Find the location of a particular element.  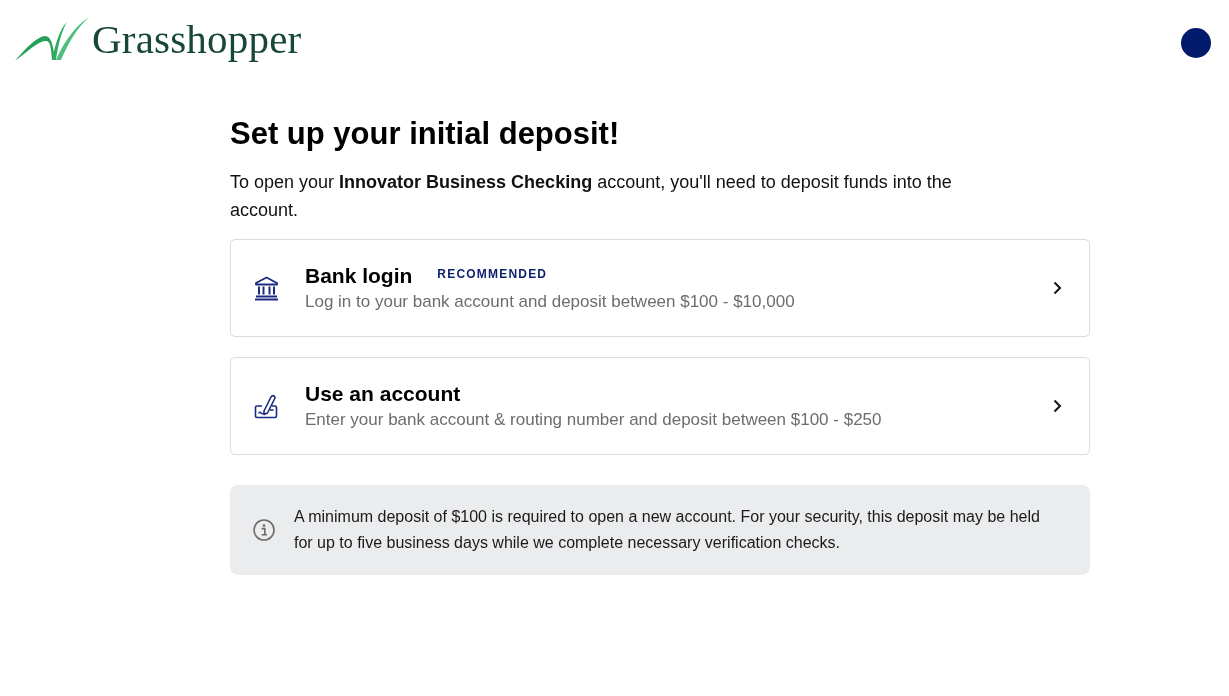

option-description: Log in to your bank account and deposit between $100 - $10,000 is located at coordinates (550, 302).